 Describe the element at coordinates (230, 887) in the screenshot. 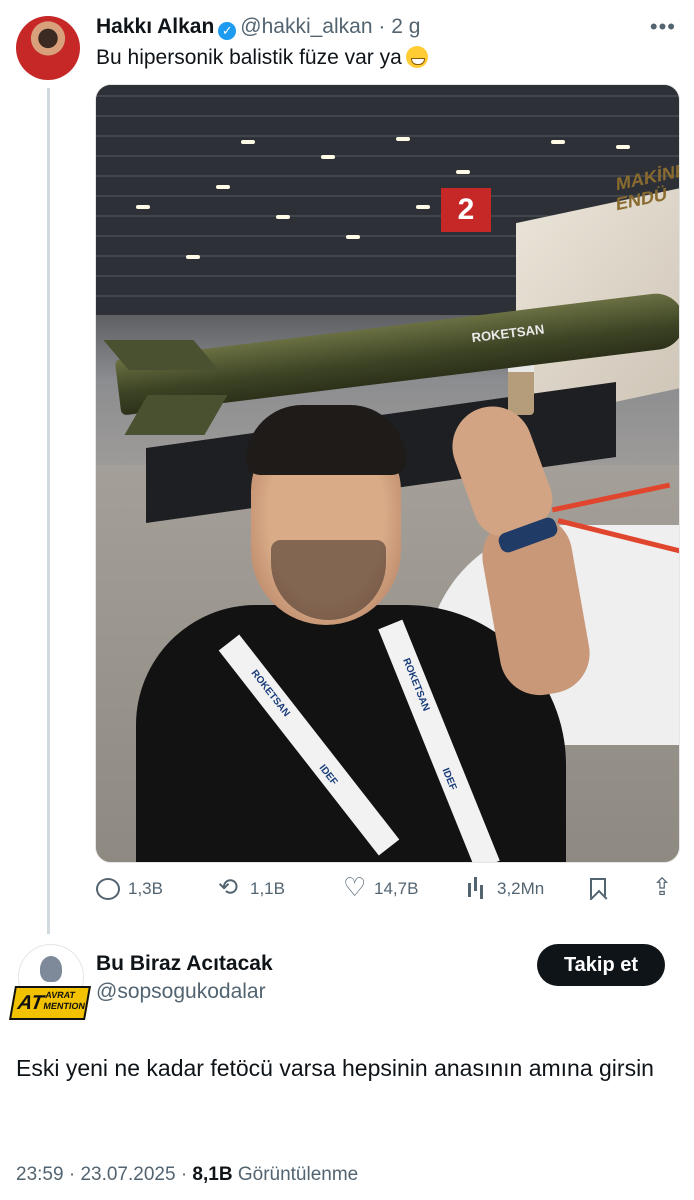

I see `retweet-icon` at that location.